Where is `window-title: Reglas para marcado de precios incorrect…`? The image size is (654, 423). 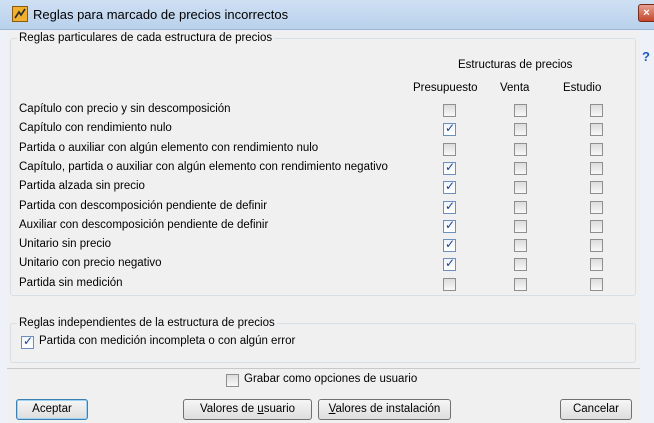 window-title: Reglas para marcado de precios incorrect… is located at coordinates (161, 14).